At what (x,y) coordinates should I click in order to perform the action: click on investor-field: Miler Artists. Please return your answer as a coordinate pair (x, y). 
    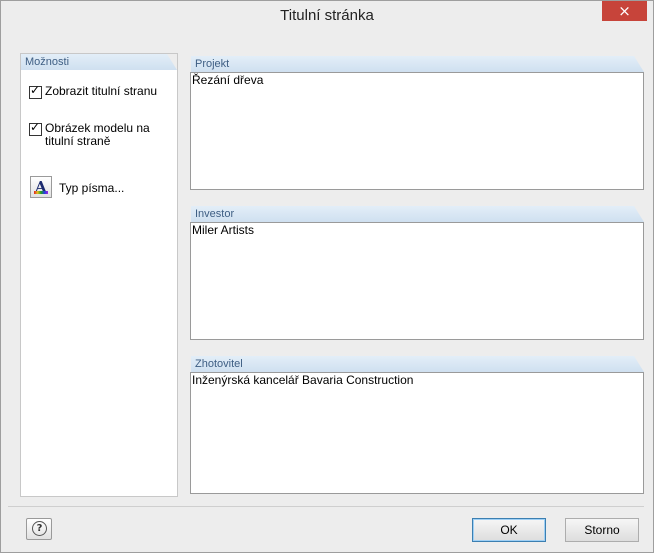
    Looking at the image, I should click on (417, 281).